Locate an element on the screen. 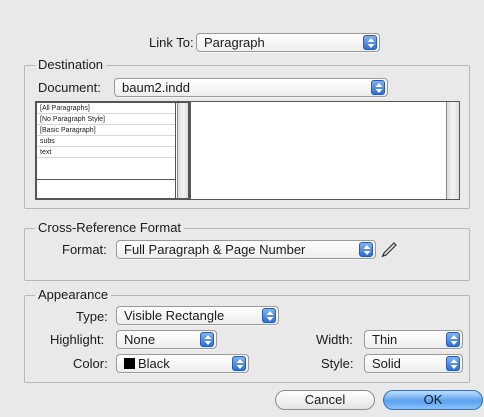  paragraph-text-list is located at coordinates (325, 150).